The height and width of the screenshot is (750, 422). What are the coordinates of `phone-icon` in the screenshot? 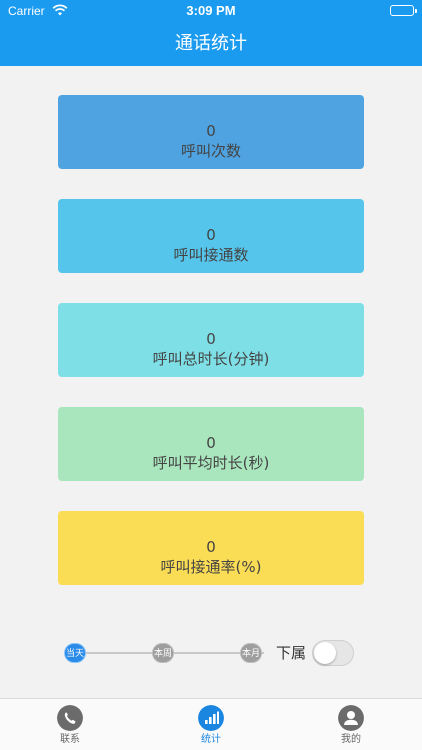 It's located at (70, 718).